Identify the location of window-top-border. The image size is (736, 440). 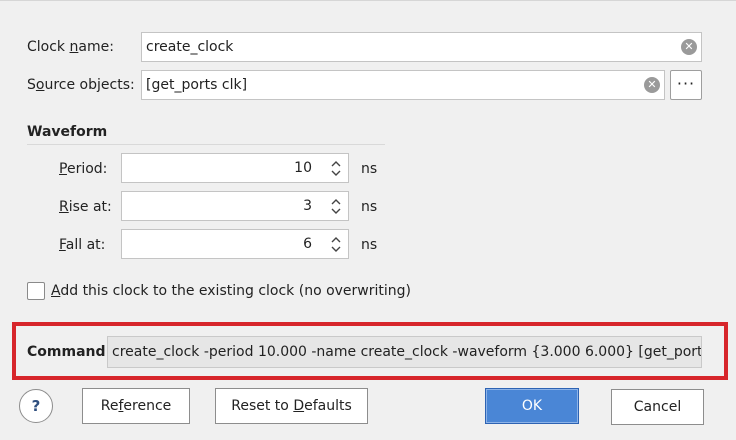
(368, 0).